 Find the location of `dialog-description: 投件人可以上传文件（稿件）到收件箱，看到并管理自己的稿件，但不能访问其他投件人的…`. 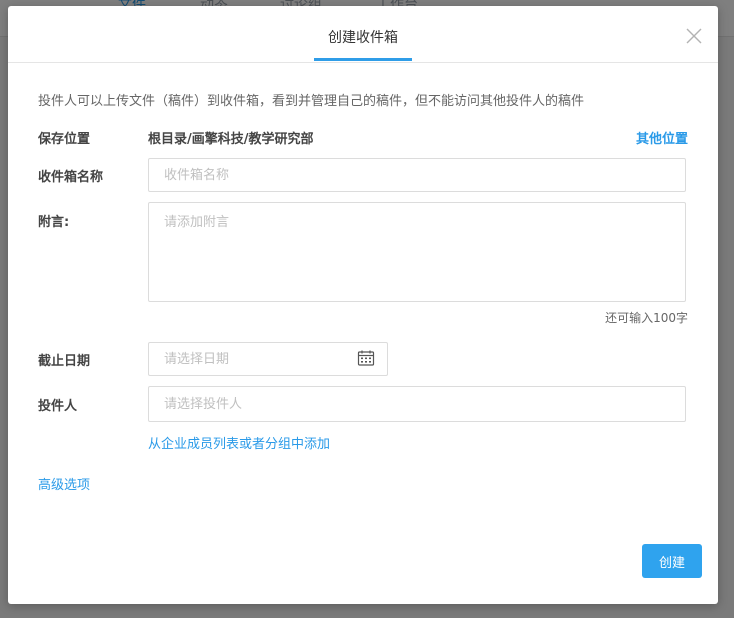

dialog-description: 投件人可以上传文件（稿件）到收件箱，看到并管理自己的稿件，但不能访问其他投件人的… is located at coordinates (311, 101).